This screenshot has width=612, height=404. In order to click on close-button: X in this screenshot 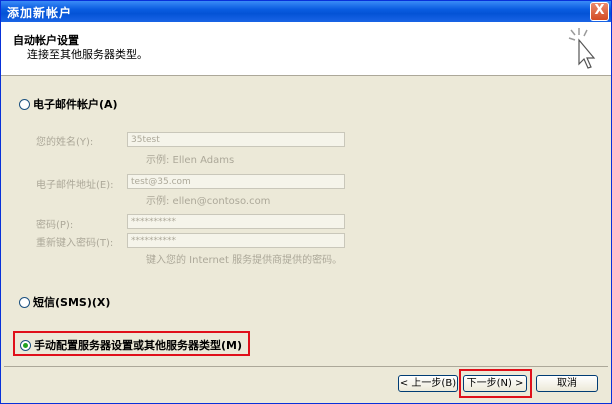, I will do `click(599, 11)`.